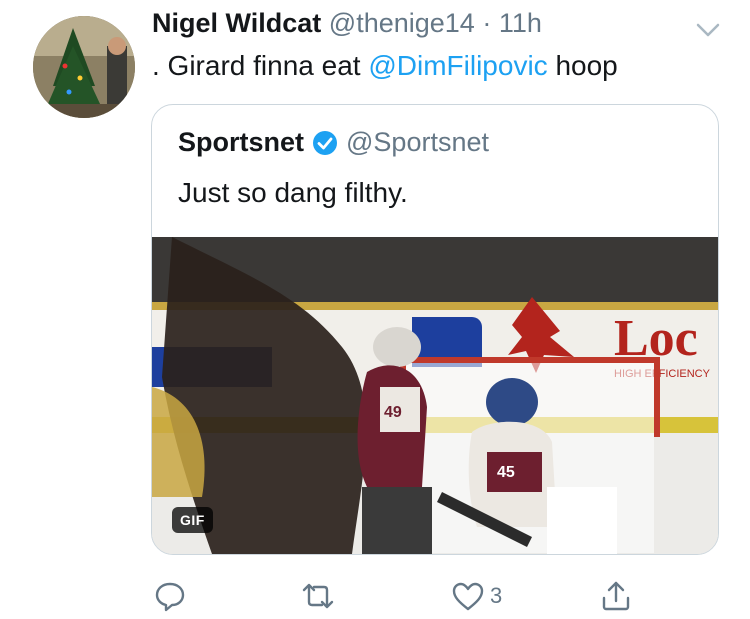  What do you see at coordinates (375, 596) in the screenshot?
I see `tweet-actions: 3` at bounding box center [375, 596].